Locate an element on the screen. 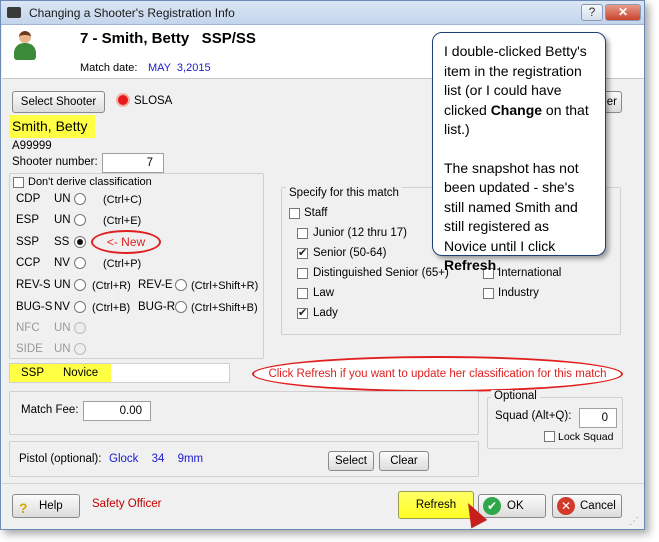 This screenshot has width=659, height=542. select-shooter-button: Select Shooter is located at coordinates (58, 102).